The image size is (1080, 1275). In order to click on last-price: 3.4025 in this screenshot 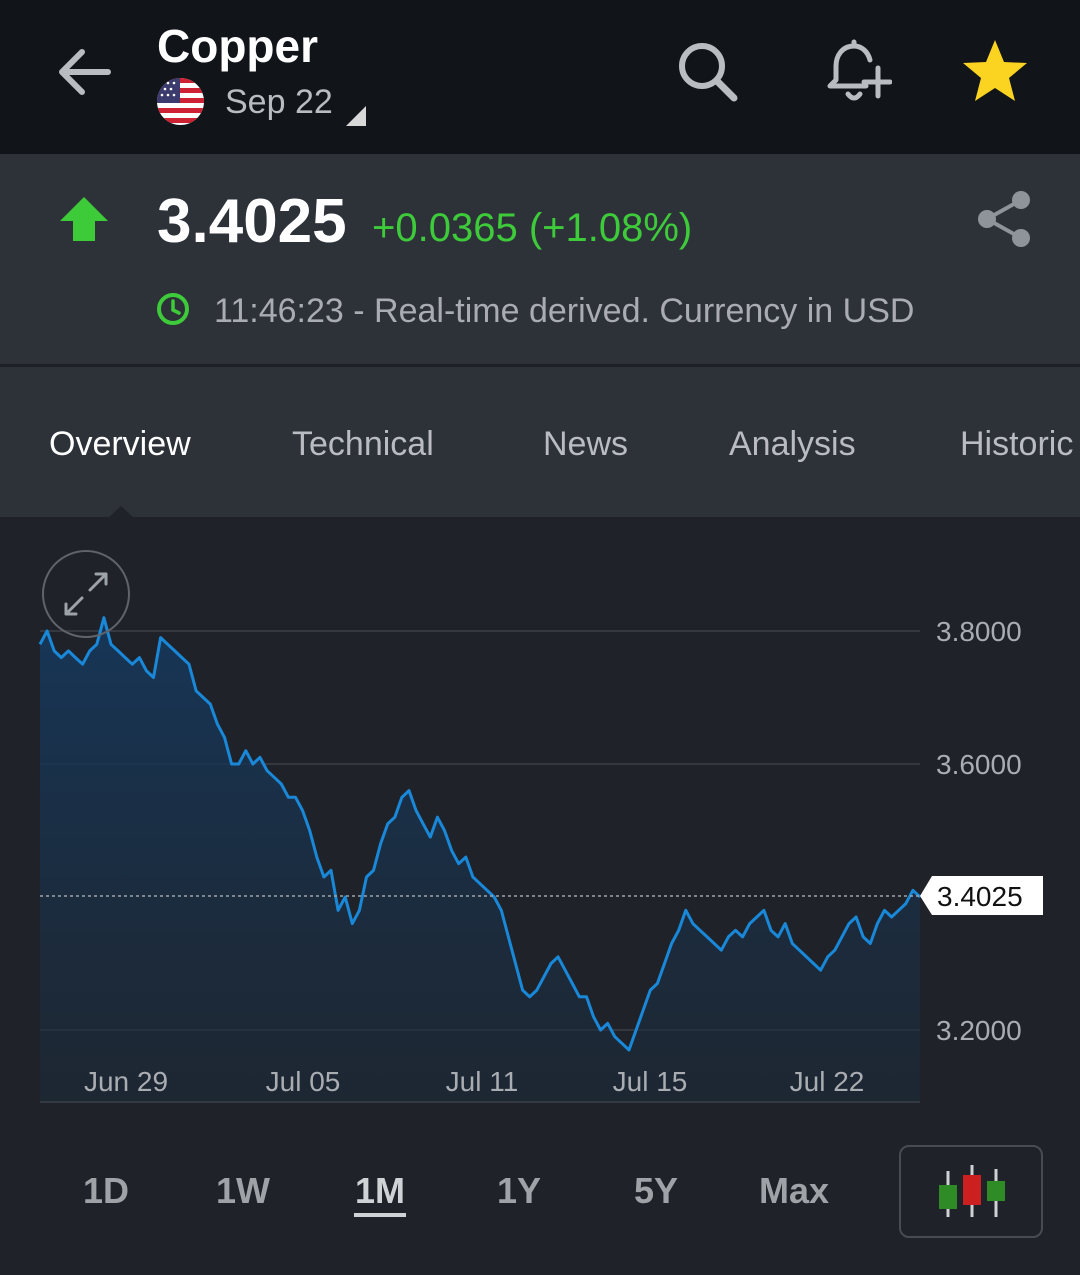, I will do `click(252, 221)`.